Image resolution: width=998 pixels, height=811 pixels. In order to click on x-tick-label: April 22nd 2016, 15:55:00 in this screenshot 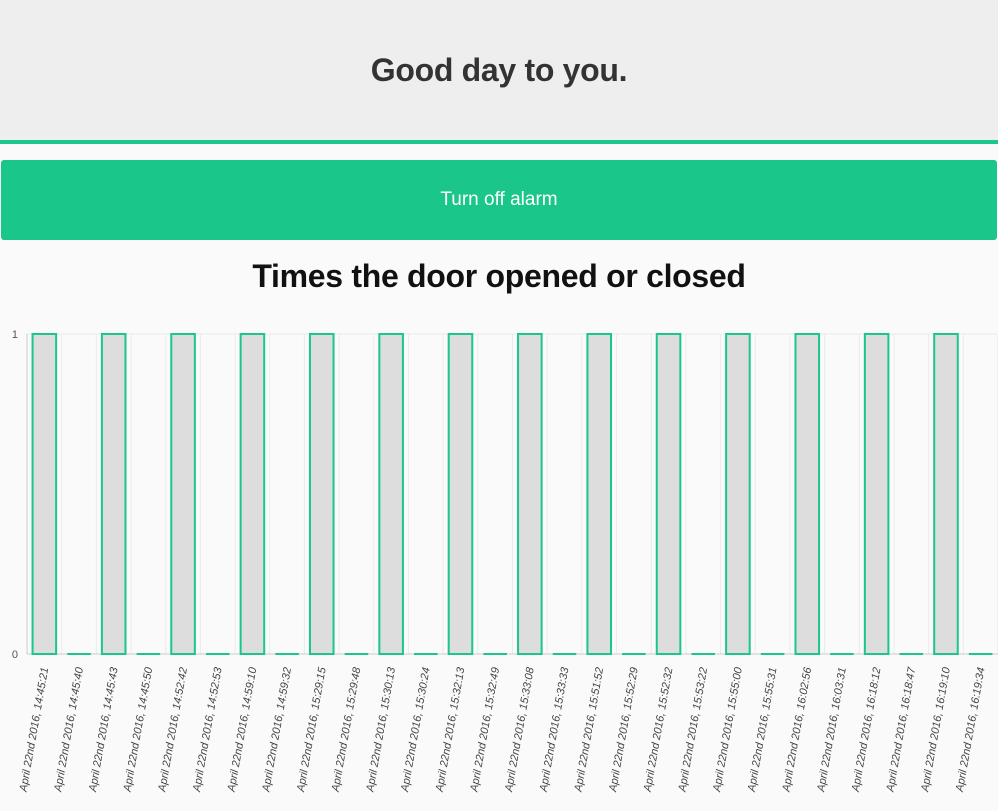, I will do `click(728, 730)`.